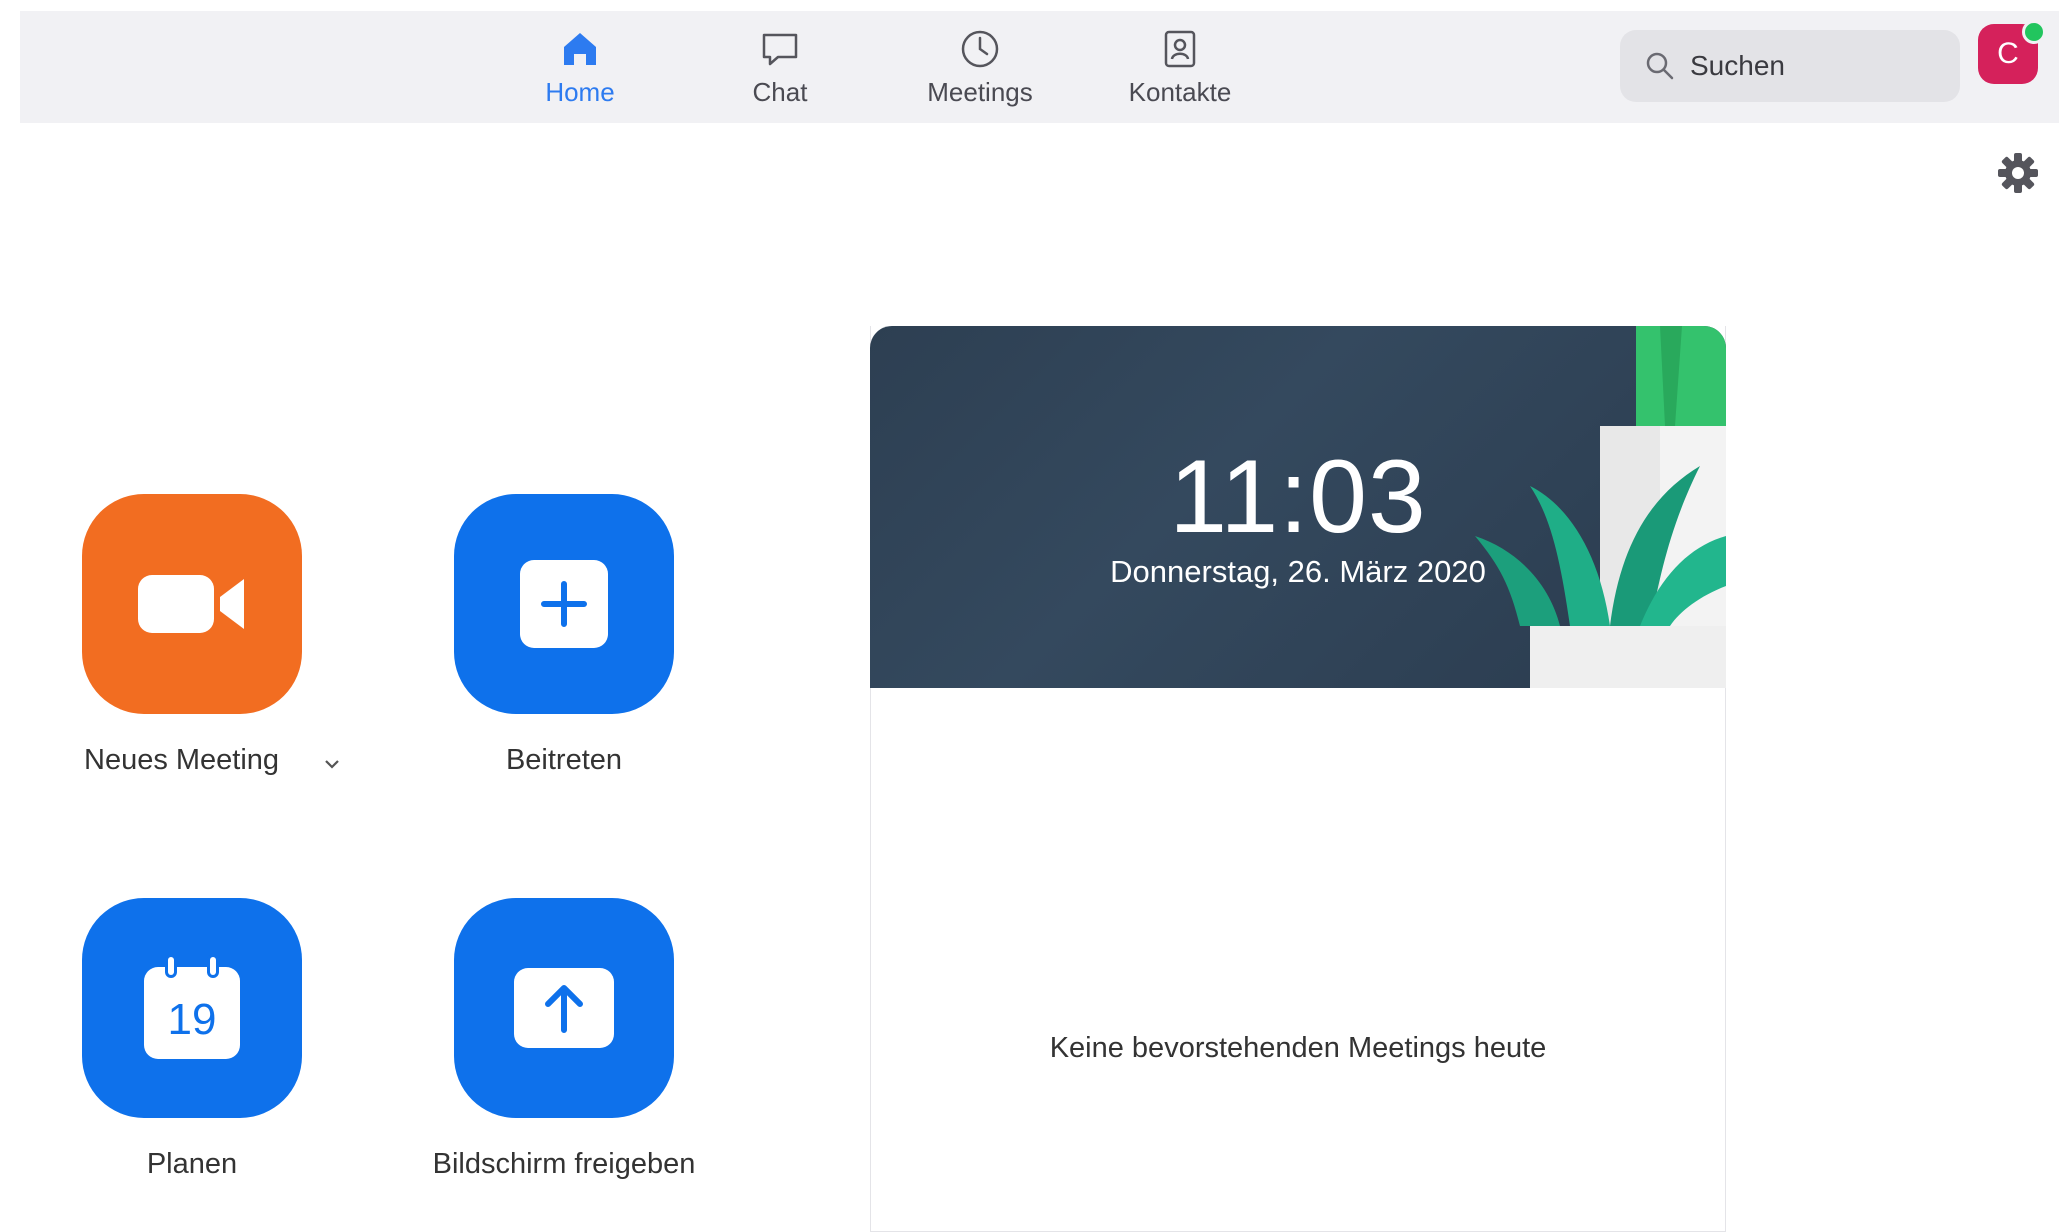  I want to click on schedule-label: Planen, so click(192, 1164).